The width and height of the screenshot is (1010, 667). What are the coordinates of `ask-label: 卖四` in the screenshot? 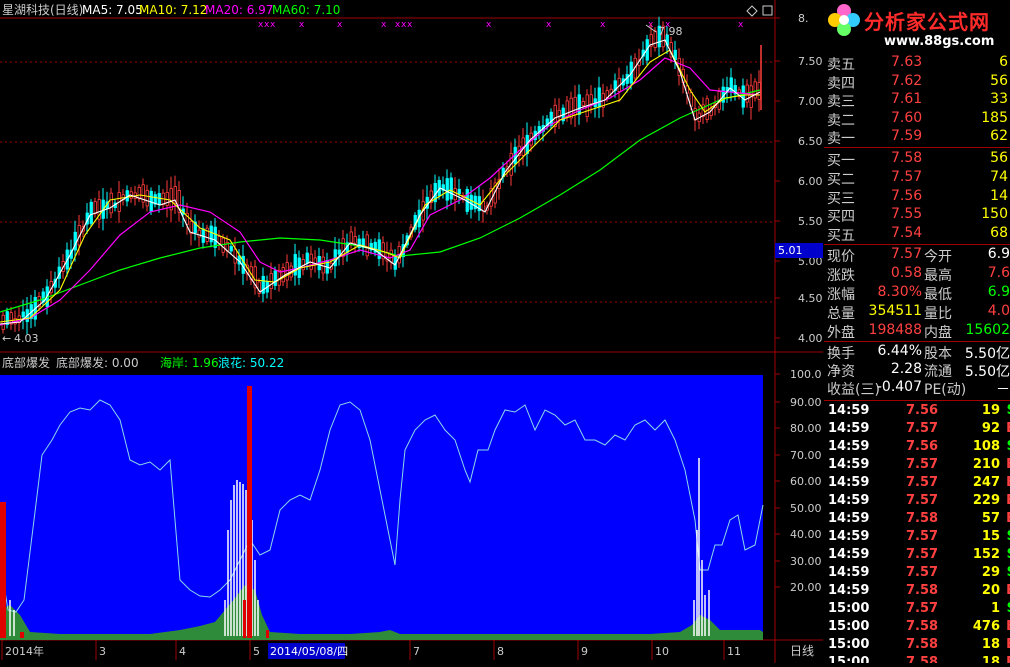 It's located at (841, 83).